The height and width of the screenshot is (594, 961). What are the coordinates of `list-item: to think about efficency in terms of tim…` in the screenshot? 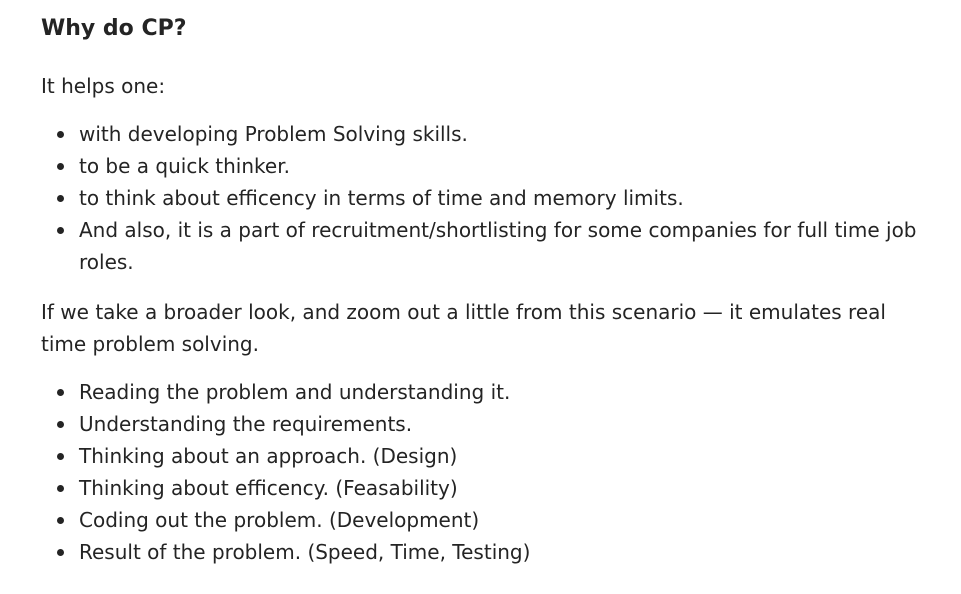 It's located at (490, 198).